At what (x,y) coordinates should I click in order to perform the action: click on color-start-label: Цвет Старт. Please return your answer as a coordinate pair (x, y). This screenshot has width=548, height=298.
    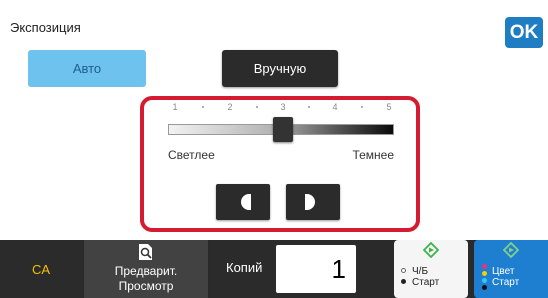
    Looking at the image, I should click on (505, 277).